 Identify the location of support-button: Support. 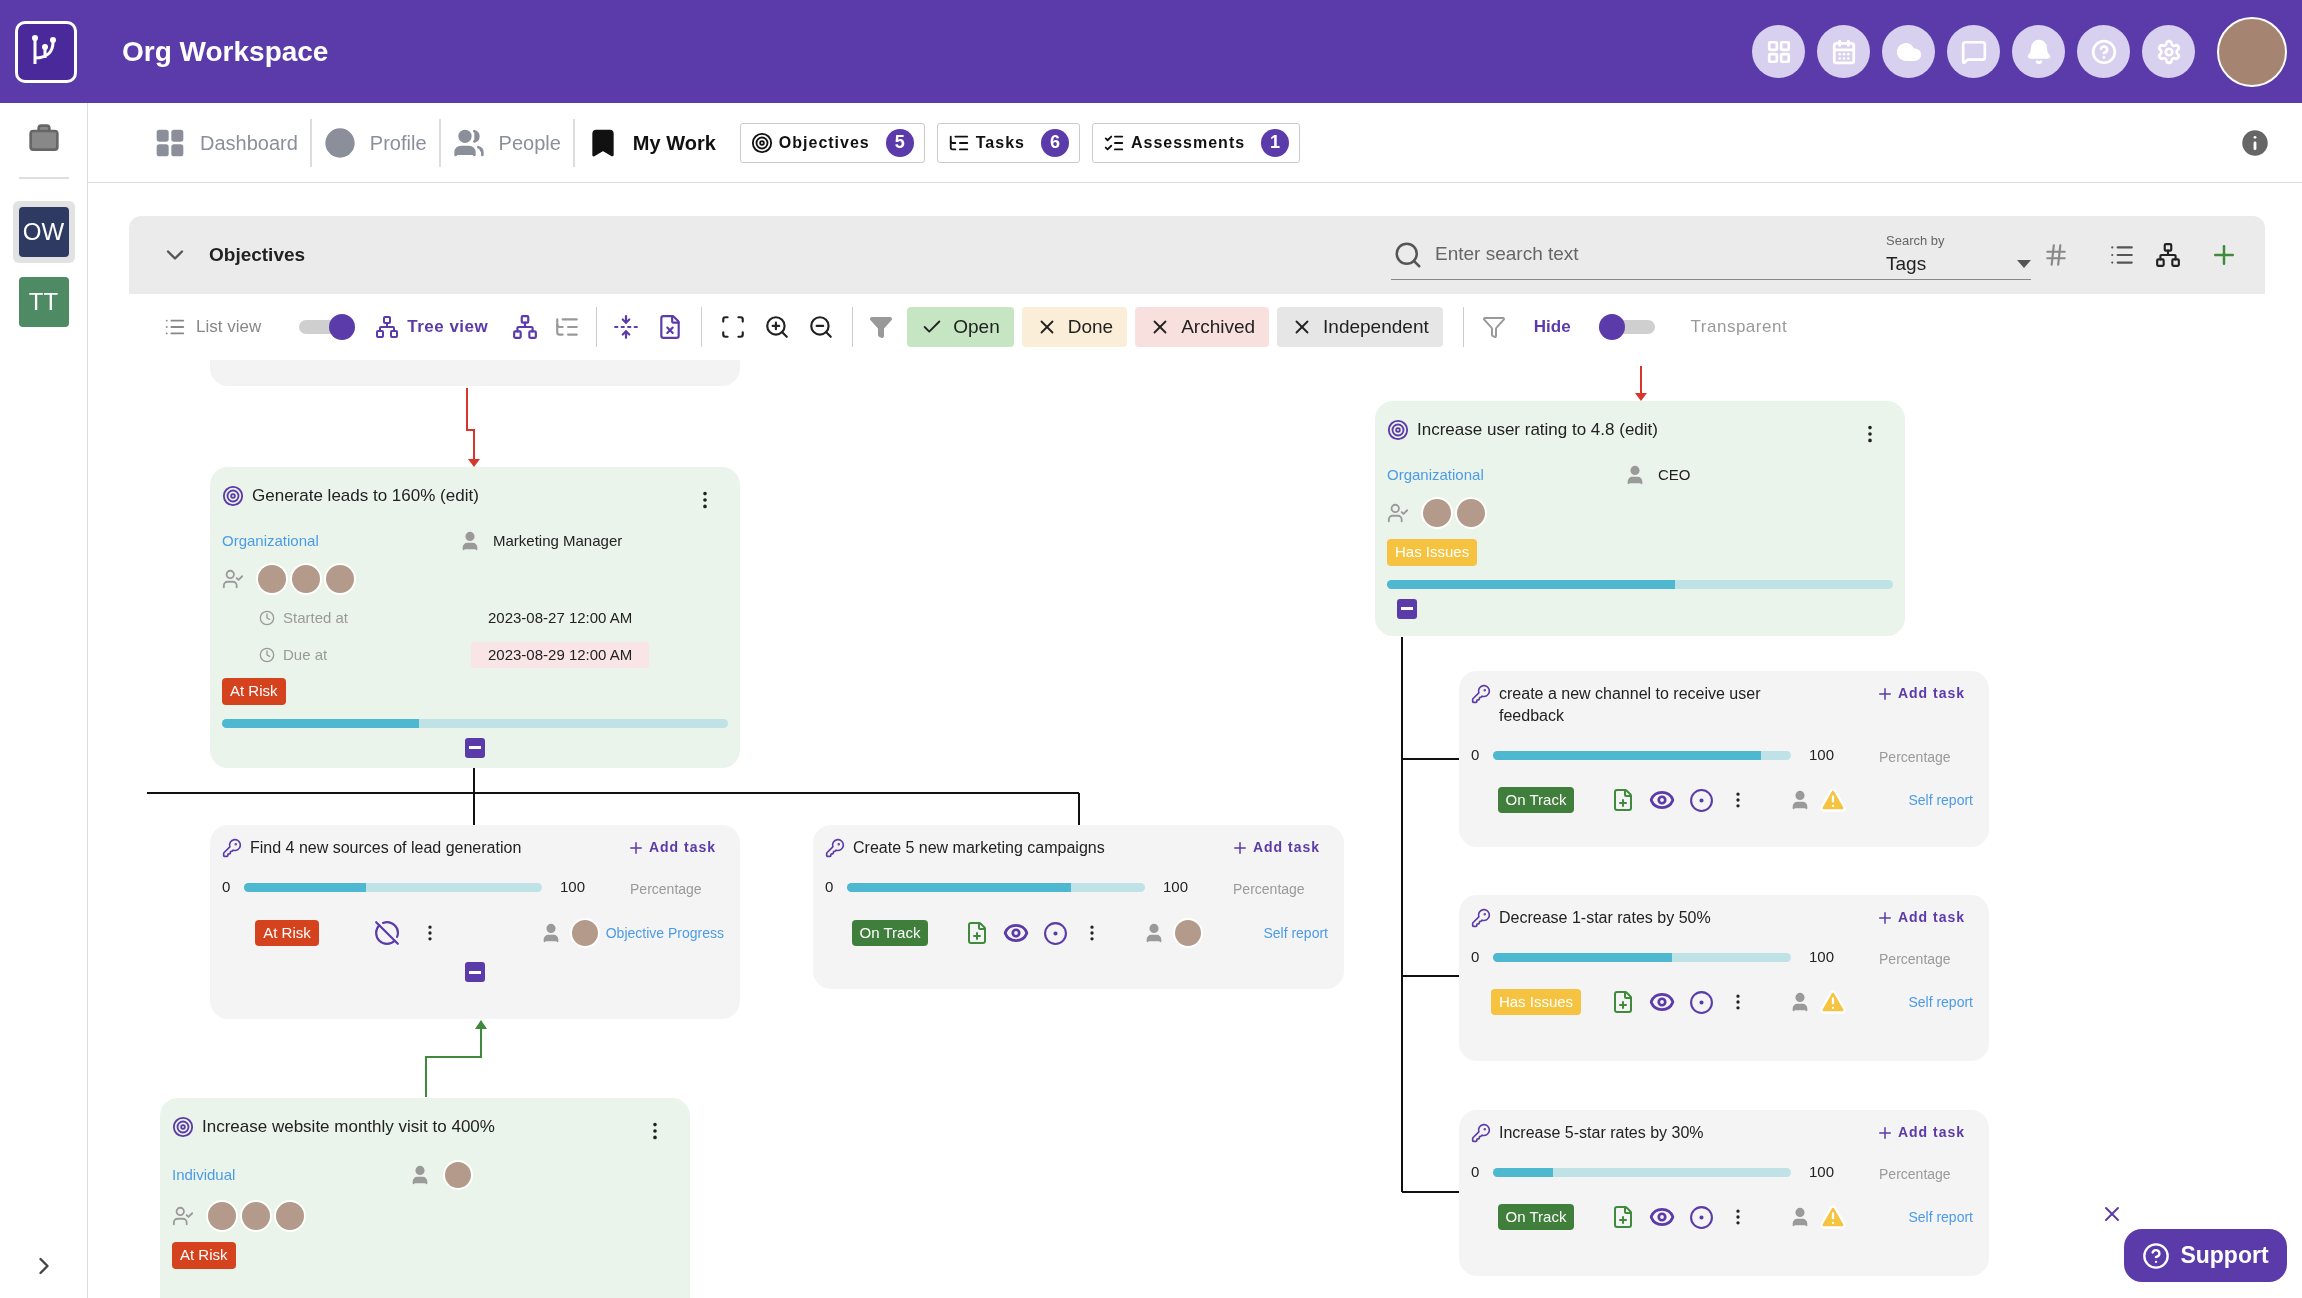
(2205, 1255).